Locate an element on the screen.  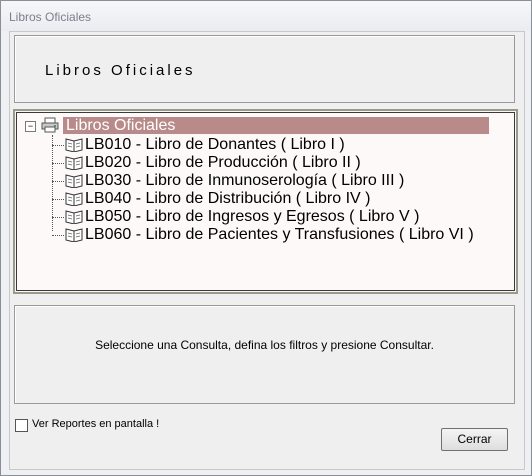
window-title: Libros Oficiales is located at coordinates (50, 17).